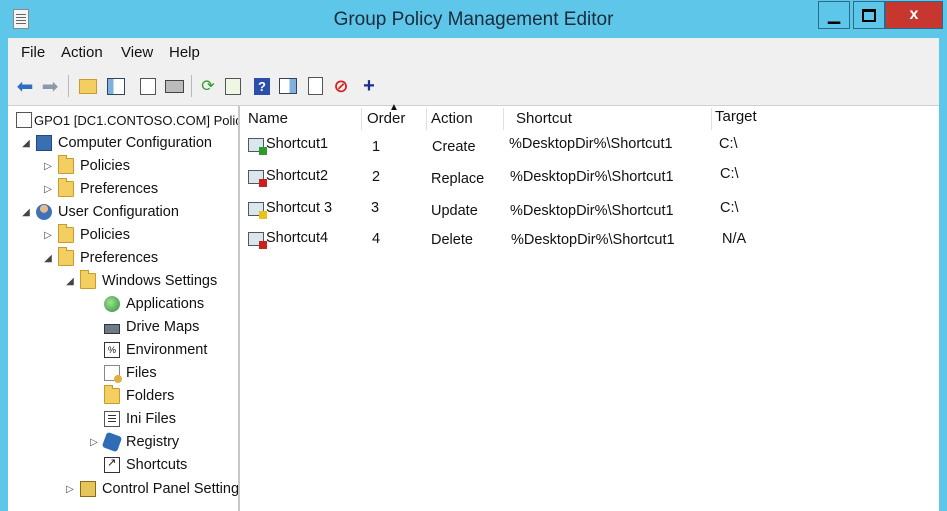 The width and height of the screenshot is (947, 511). I want to click on cell-order: 1, so click(376, 147).